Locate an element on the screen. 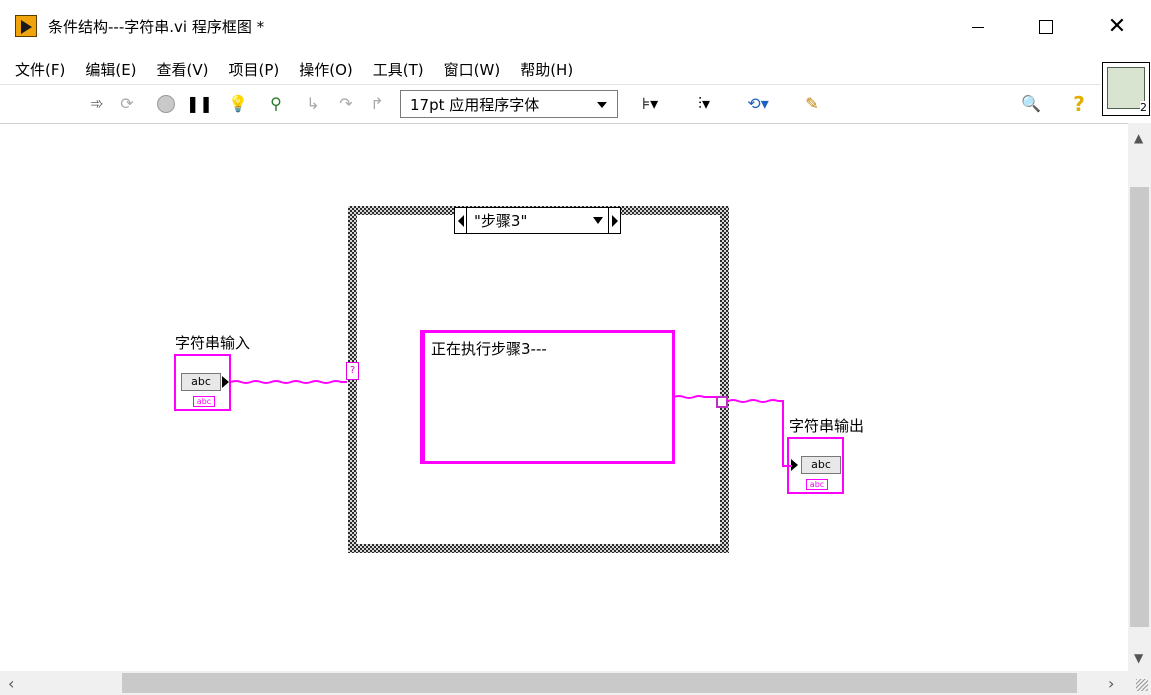 The image size is (1151, 695). string-output-terminal: abc abc is located at coordinates (815, 465).